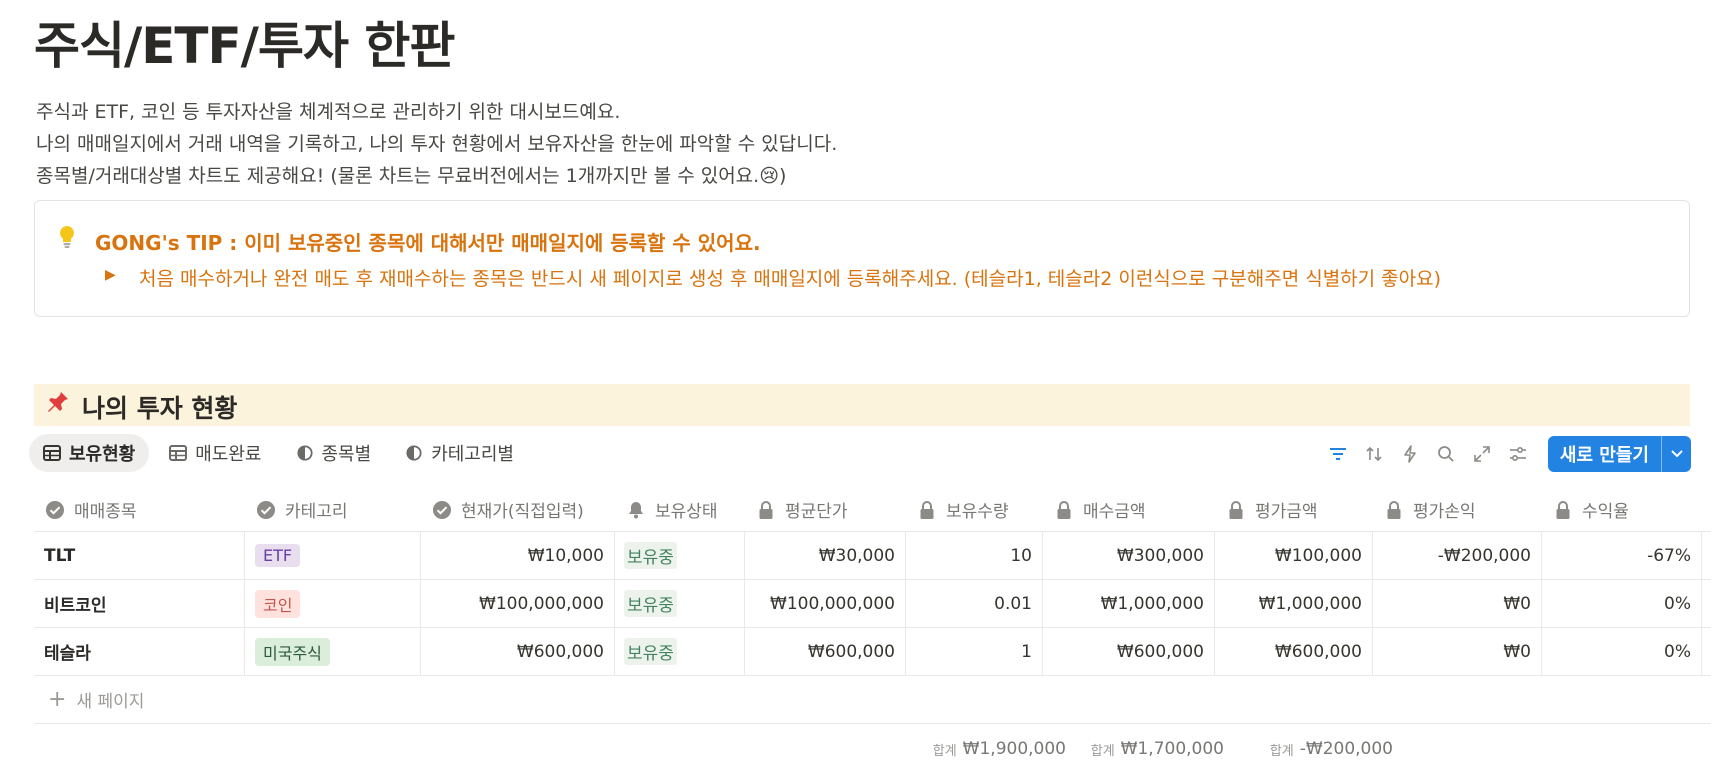  Describe the element at coordinates (1129, 651) in the screenshot. I see `cell-buy-amount: ₩600,000` at that location.